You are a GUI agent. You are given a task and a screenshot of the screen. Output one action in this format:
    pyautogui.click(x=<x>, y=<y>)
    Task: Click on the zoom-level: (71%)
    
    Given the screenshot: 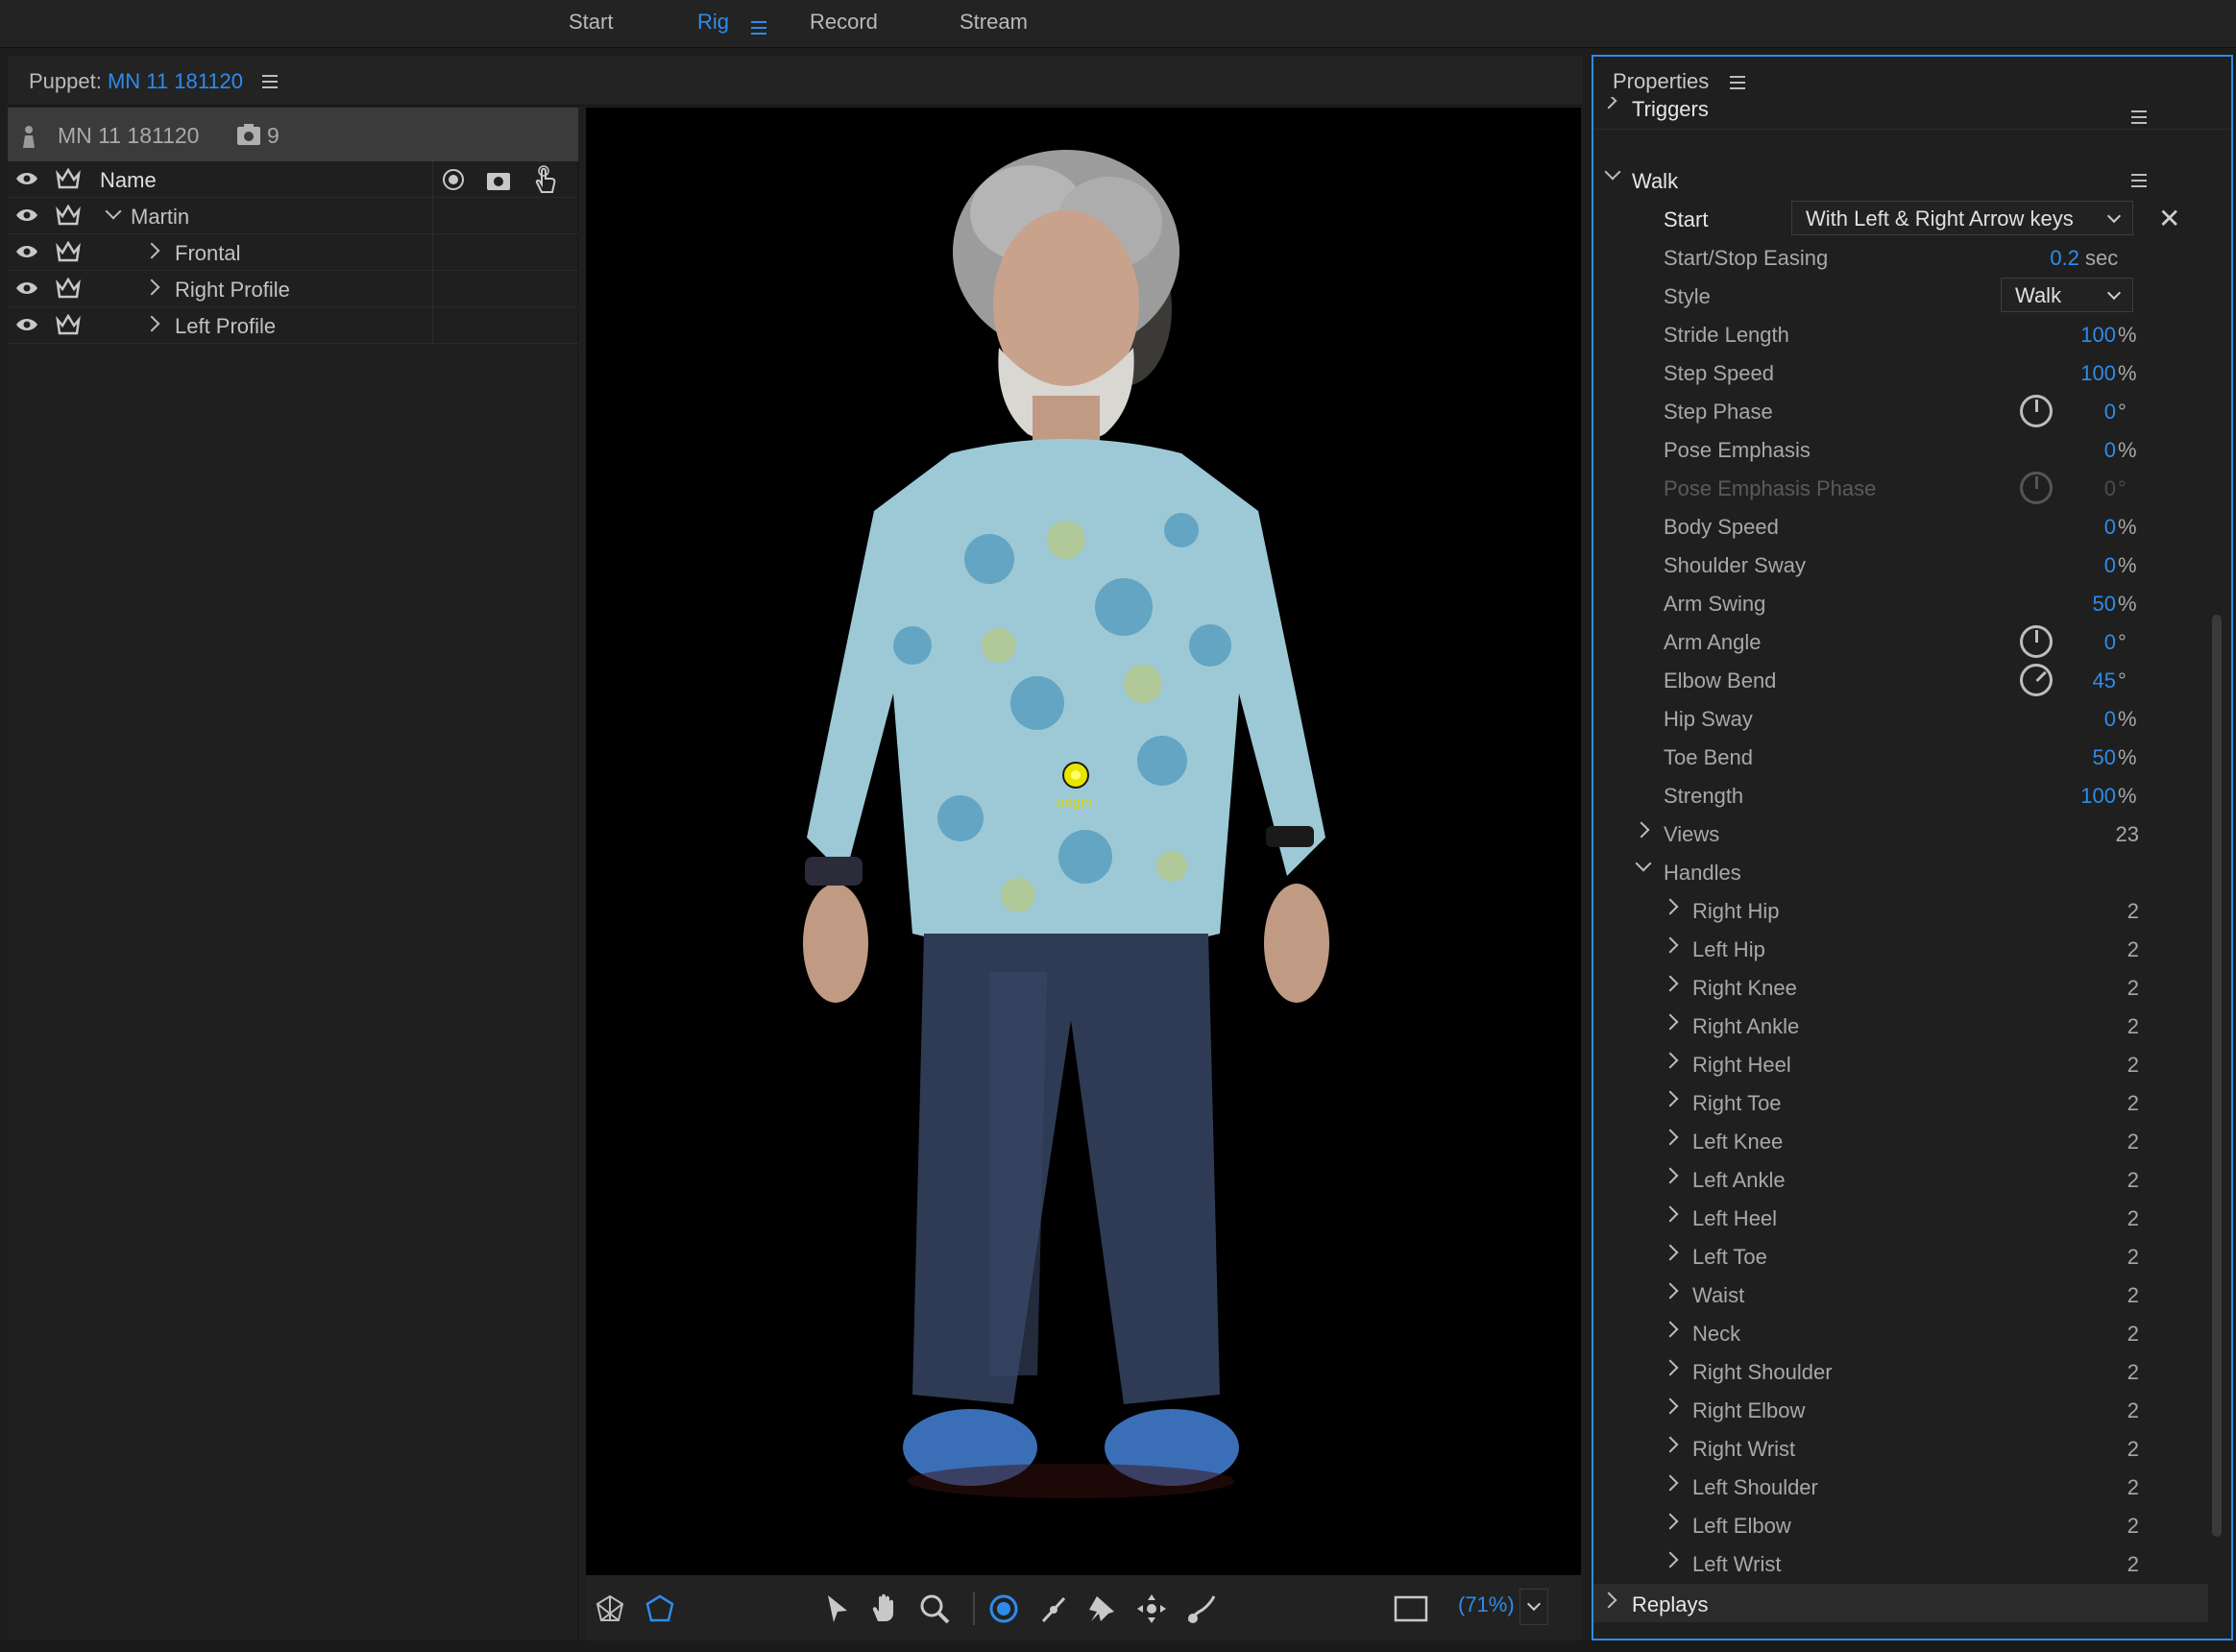 What is the action you would take?
    pyautogui.click(x=1486, y=1604)
    